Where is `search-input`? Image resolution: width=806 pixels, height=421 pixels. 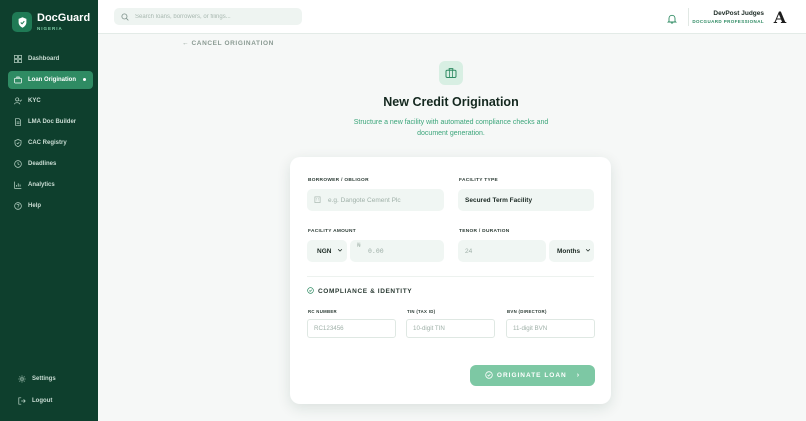
search-input is located at coordinates (215, 16).